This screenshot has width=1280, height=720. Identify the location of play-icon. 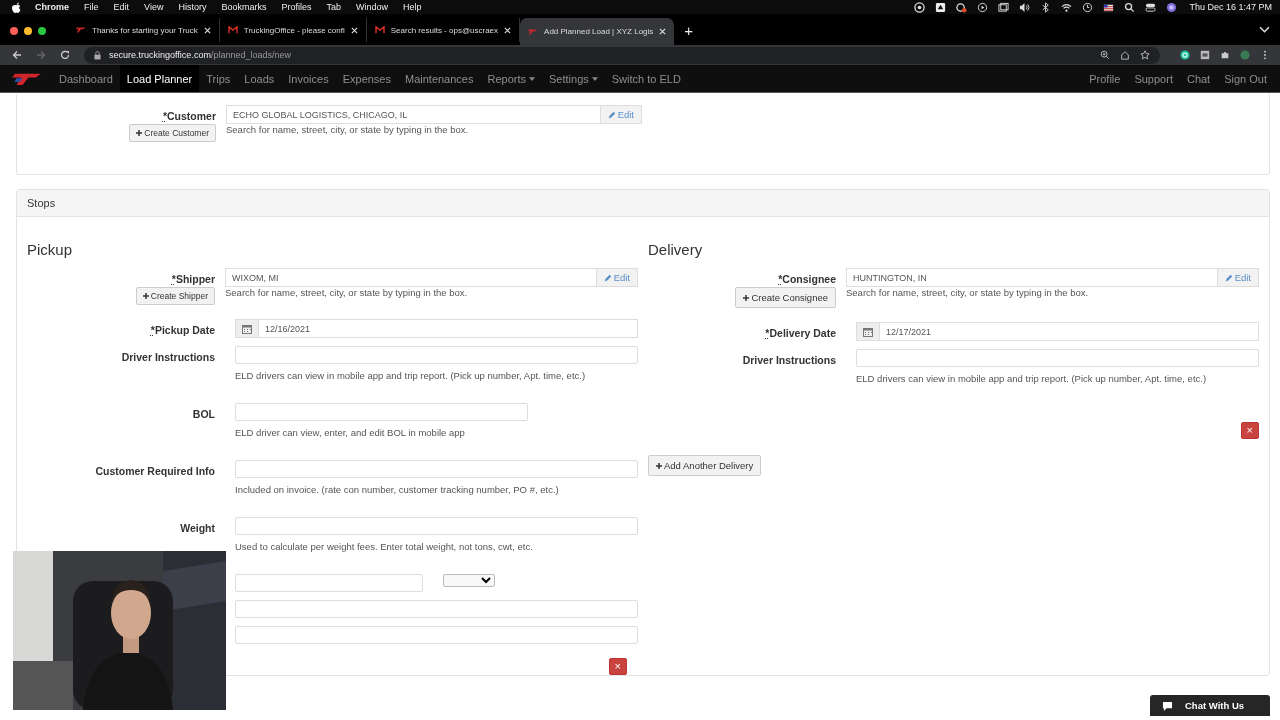
(983, 7).